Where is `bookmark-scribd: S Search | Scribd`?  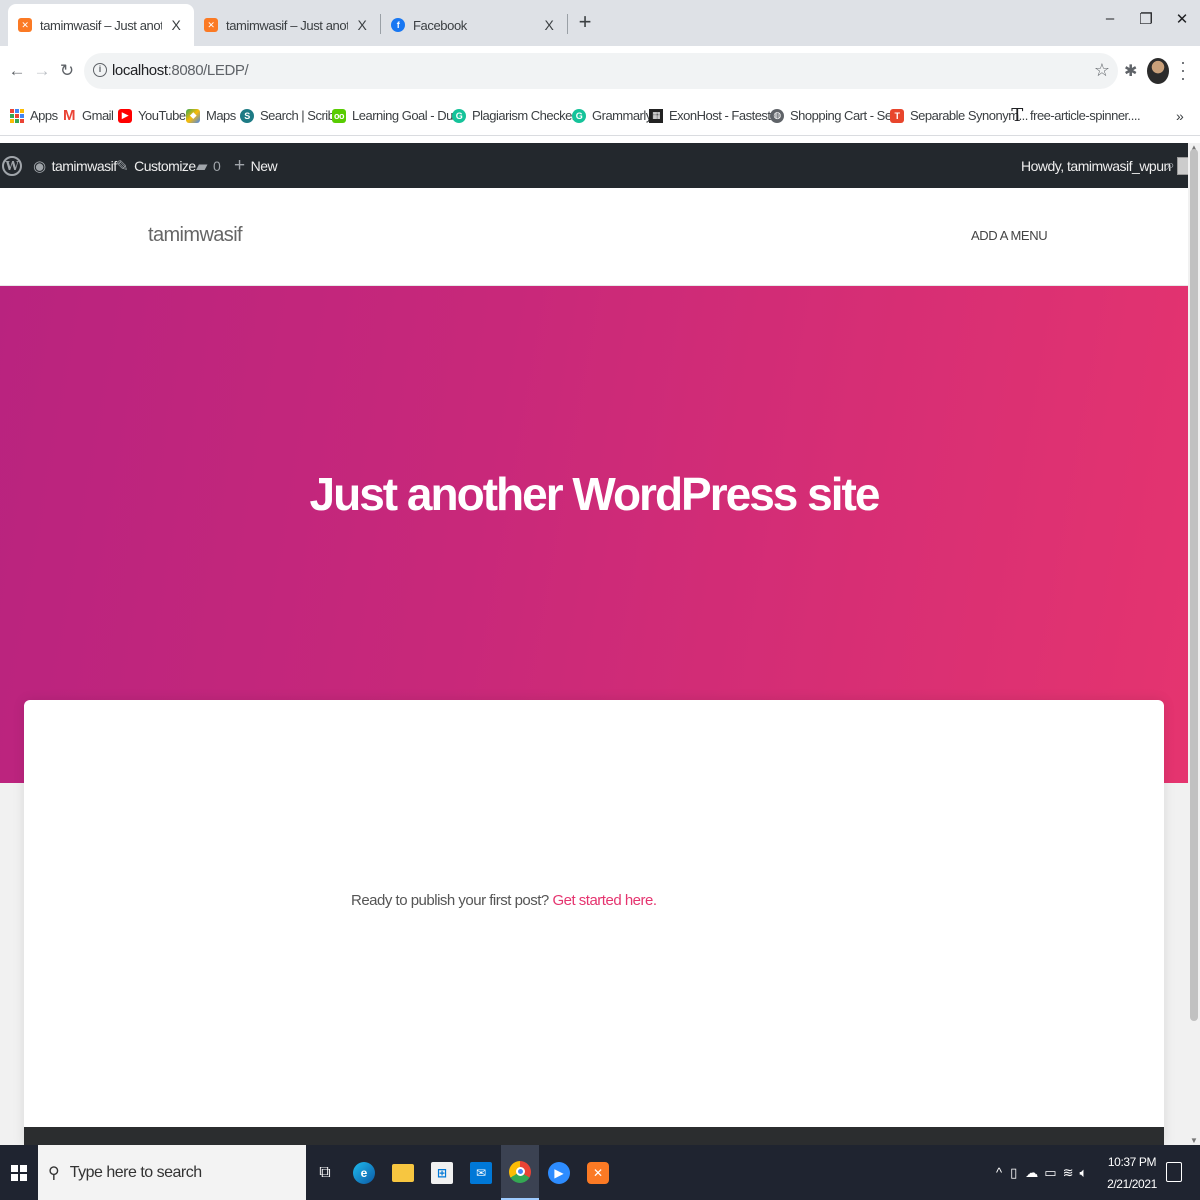
bookmark-scribd: S Search | Scribd is located at coordinates (291, 115).